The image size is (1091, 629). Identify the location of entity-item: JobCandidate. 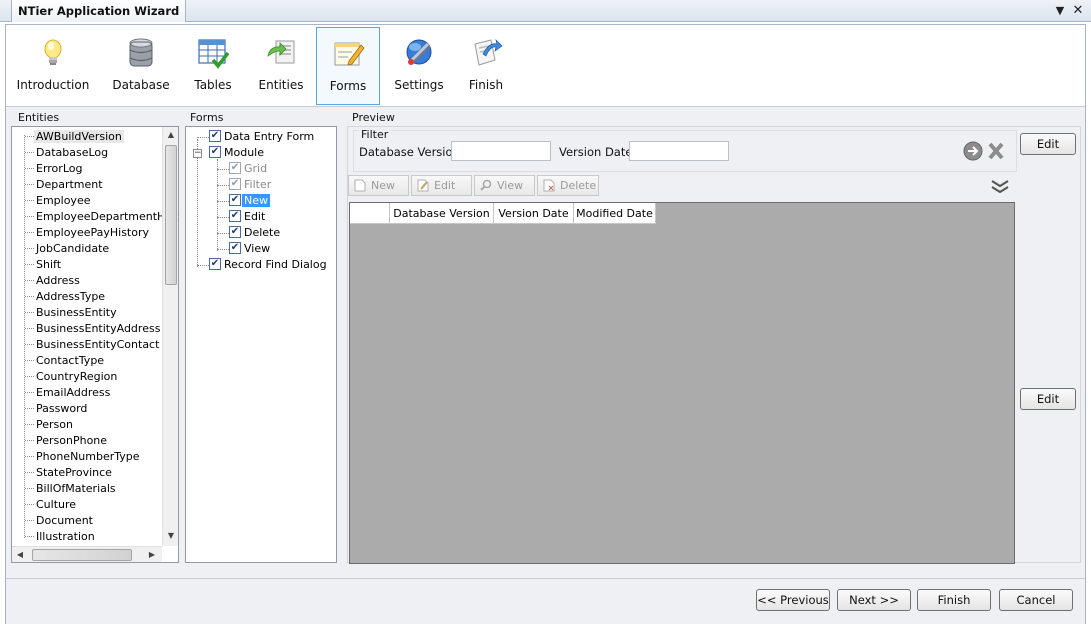
(68, 249).